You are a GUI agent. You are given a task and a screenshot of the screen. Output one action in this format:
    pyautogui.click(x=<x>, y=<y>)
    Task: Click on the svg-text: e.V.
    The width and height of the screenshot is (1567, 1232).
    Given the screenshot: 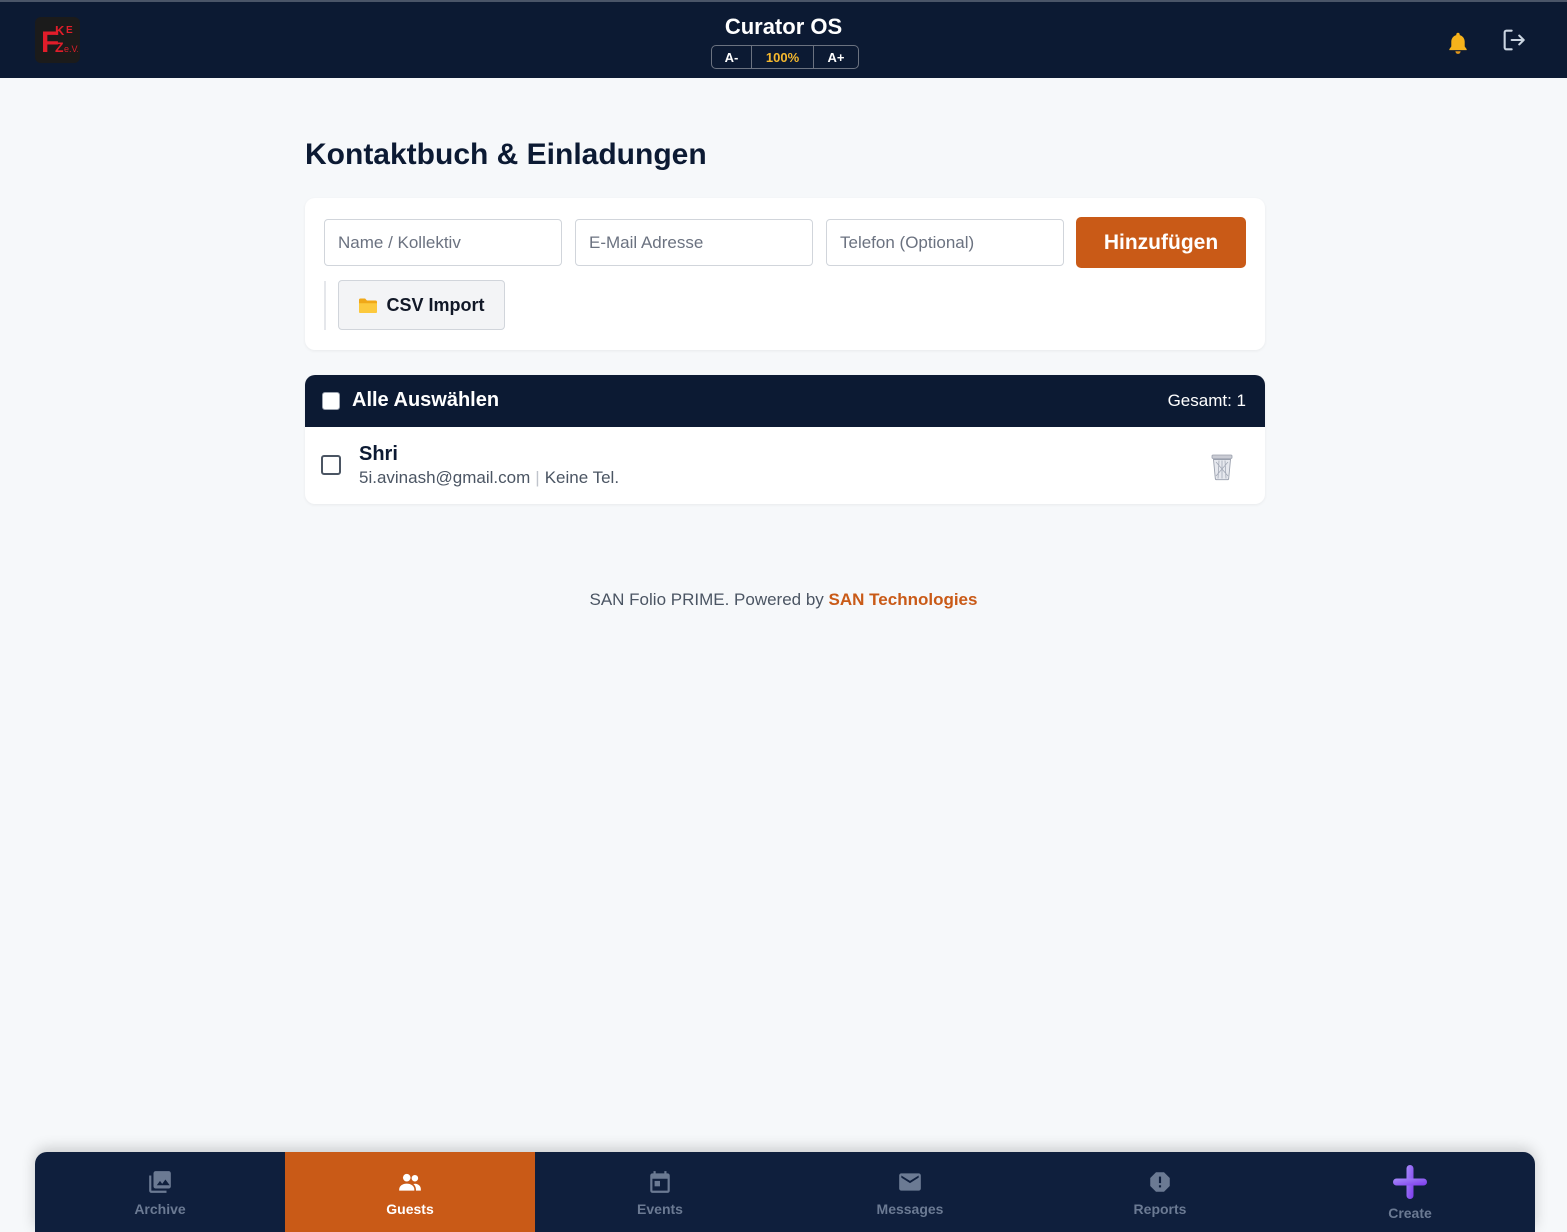 What is the action you would take?
    pyautogui.click(x=71, y=49)
    